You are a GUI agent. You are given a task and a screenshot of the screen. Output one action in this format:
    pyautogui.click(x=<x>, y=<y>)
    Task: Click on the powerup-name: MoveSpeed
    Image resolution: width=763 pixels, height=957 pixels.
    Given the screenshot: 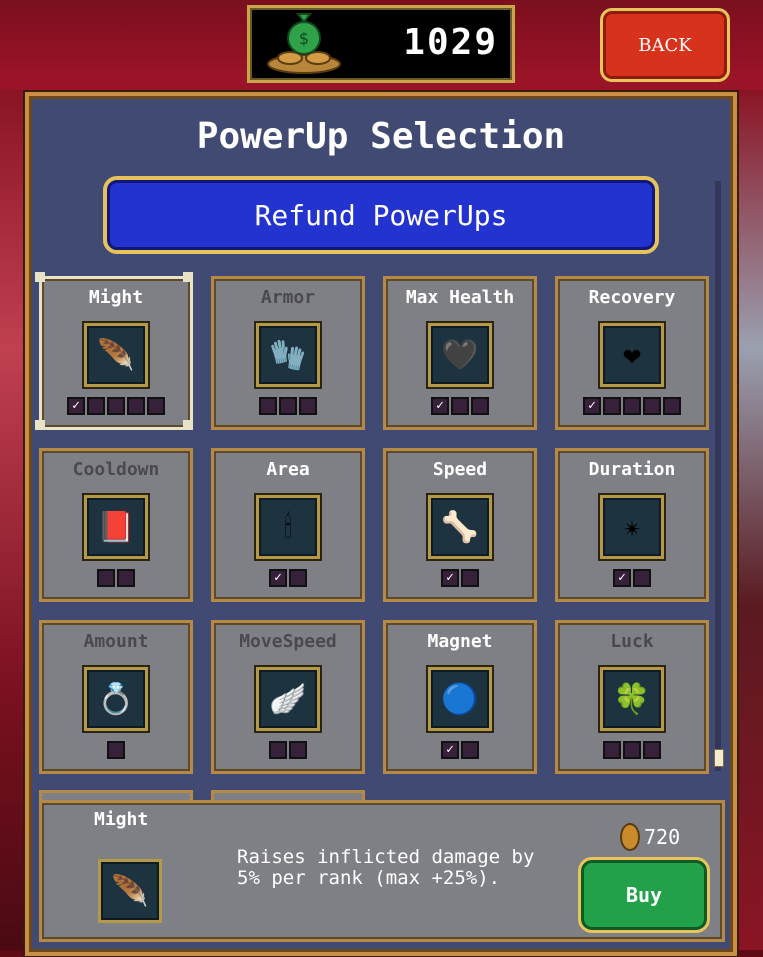 What is the action you would take?
    pyautogui.click(x=288, y=641)
    